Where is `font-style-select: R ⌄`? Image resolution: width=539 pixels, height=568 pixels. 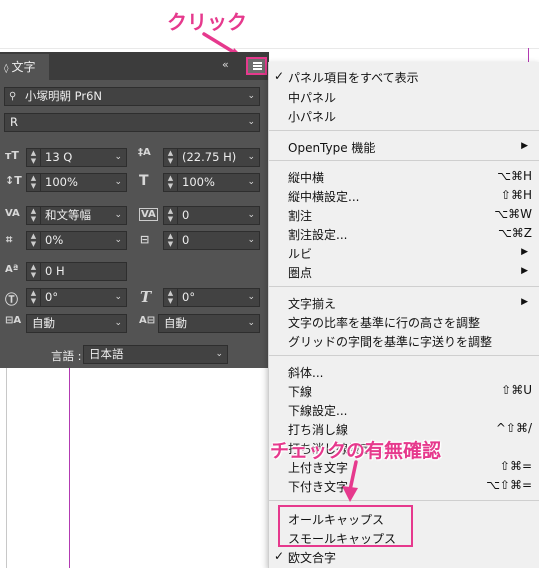 font-style-select: R ⌄ is located at coordinates (132, 122).